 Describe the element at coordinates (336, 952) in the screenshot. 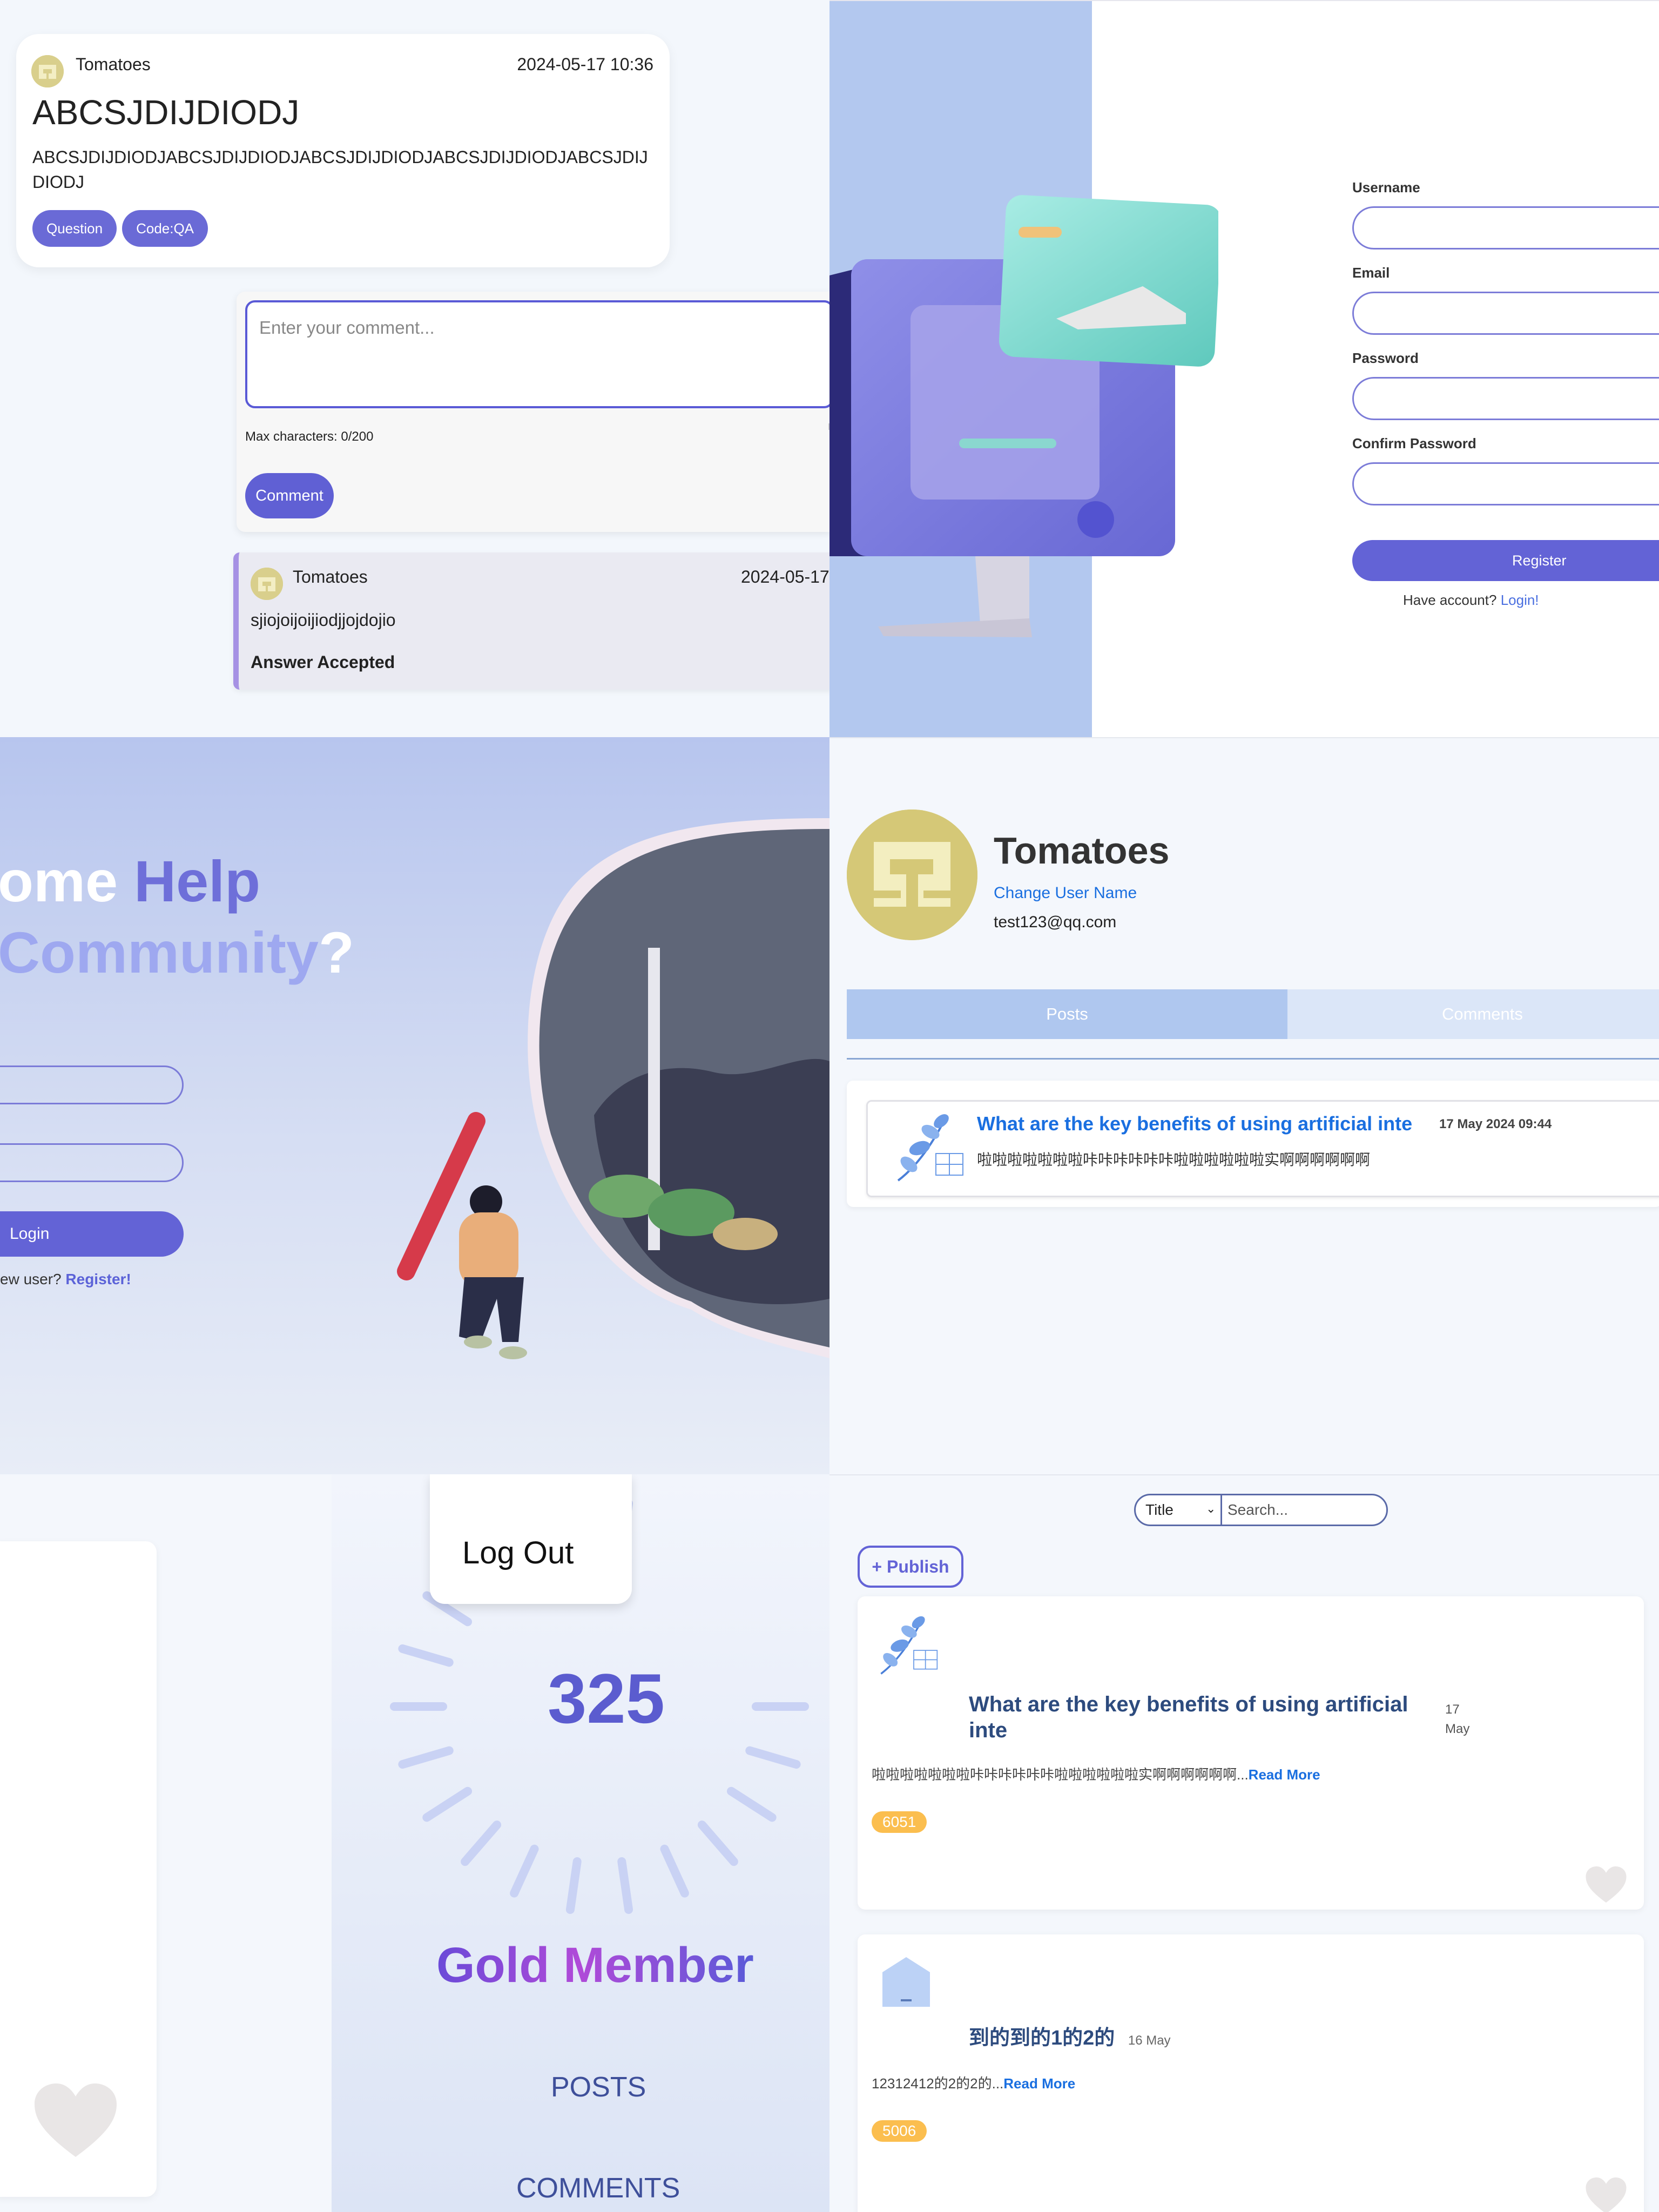

I see `headline-question-mark: ?` at that location.